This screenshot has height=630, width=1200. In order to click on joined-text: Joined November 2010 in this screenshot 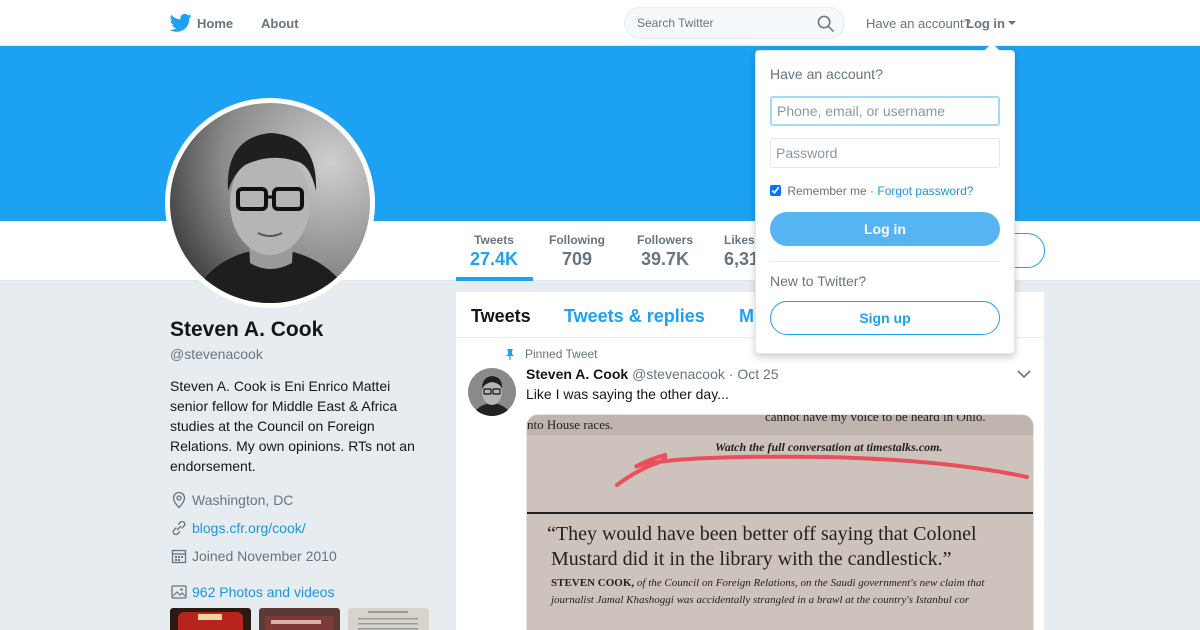, I will do `click(264, 556)`.